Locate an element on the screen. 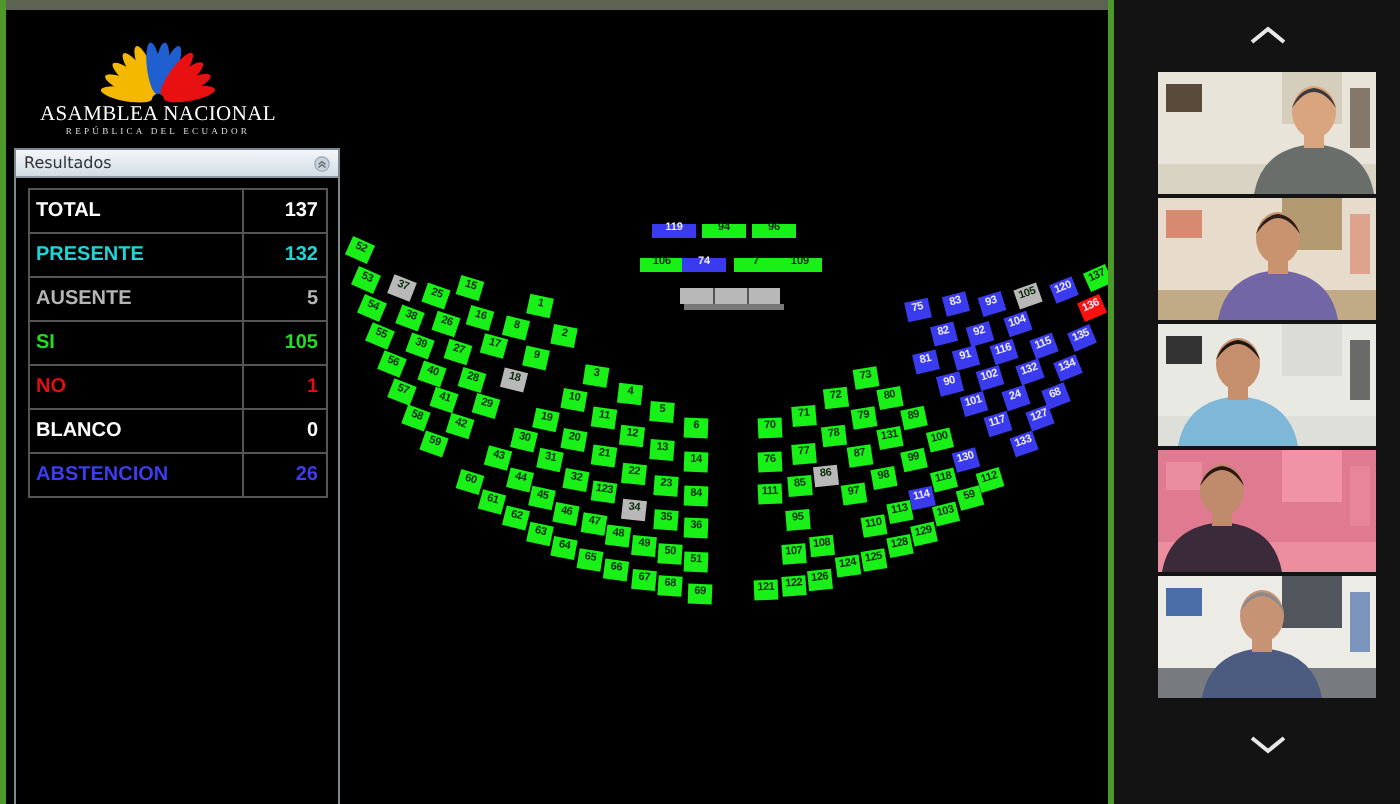  result-value: 132 is located at coordinates (301, 256).